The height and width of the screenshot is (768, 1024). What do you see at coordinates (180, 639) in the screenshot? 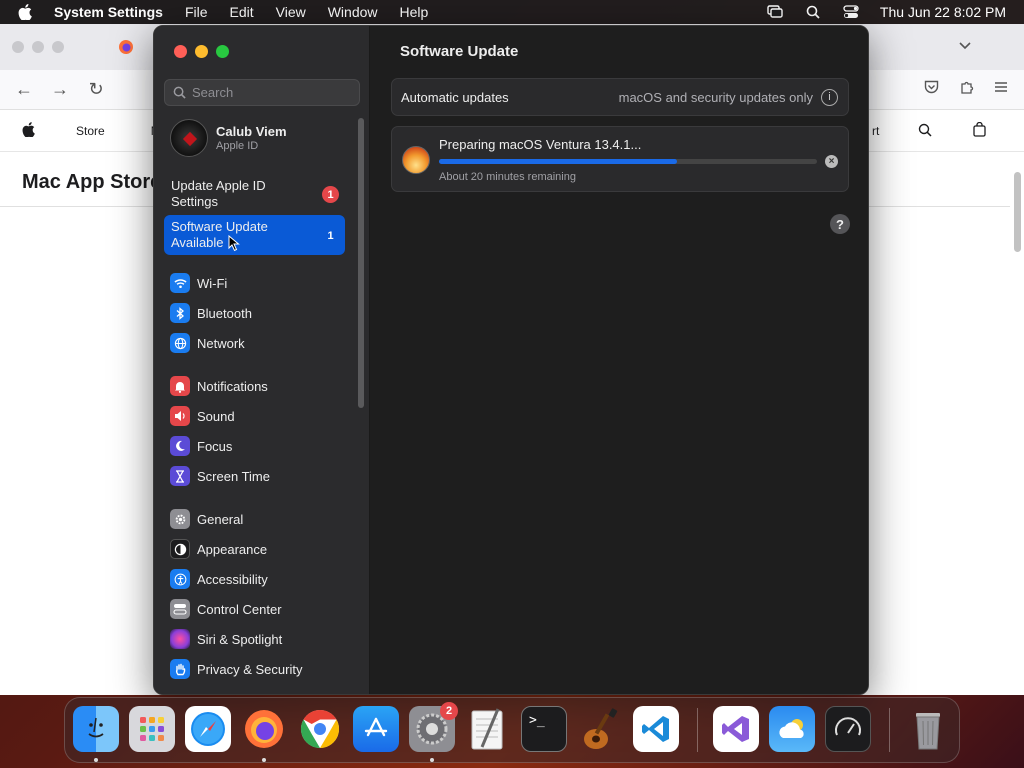
I see `siri-icon` at bounding box center [180, 639].